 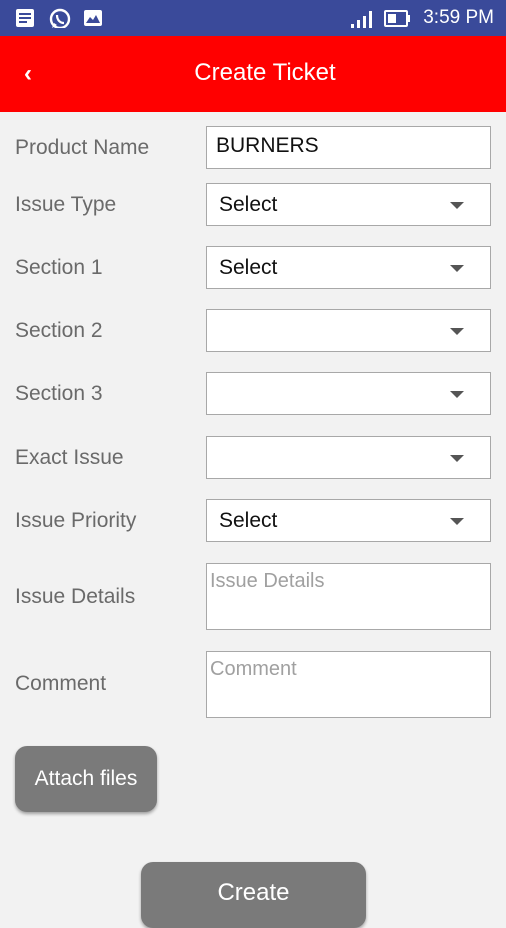 What do you see at coordinates (59, 330) in the screenshot?
I see `section-2-label: Section 2` at bounding box center [59, 330].